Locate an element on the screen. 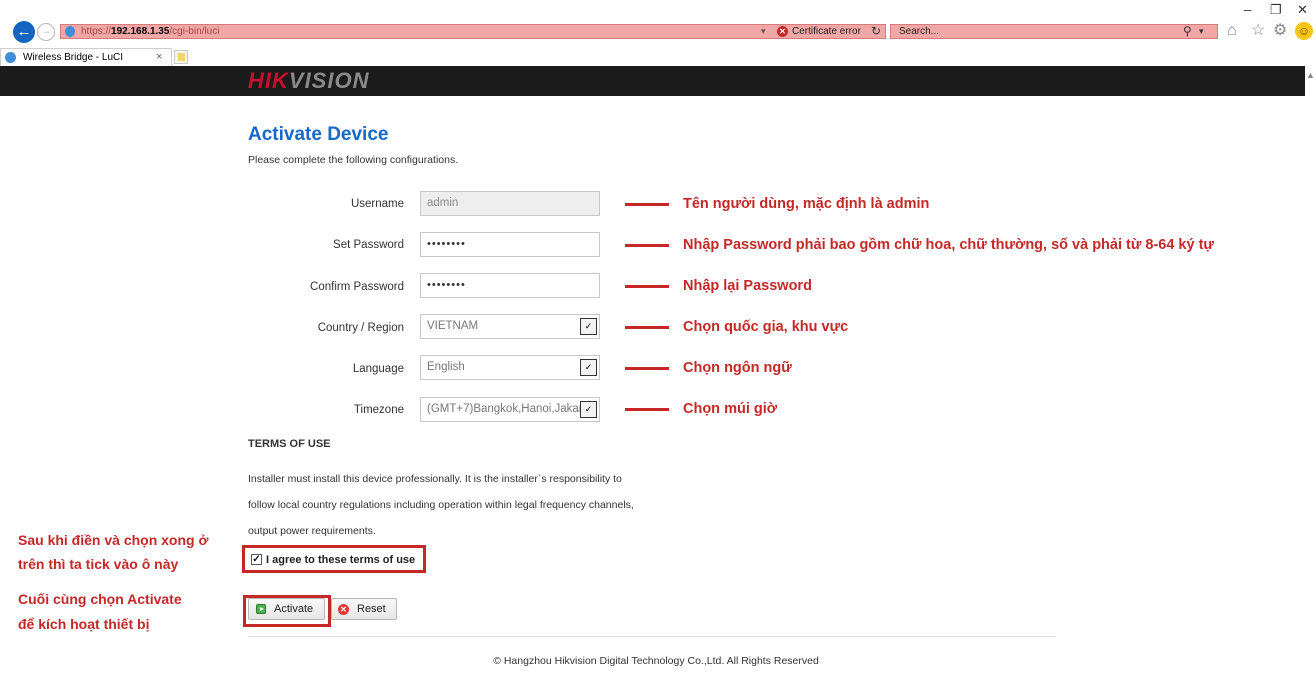 The image size is (1316, 679). tab-wireless-bridge: Wireless Bridge - LuCI × is located at coordinates (86, 57).